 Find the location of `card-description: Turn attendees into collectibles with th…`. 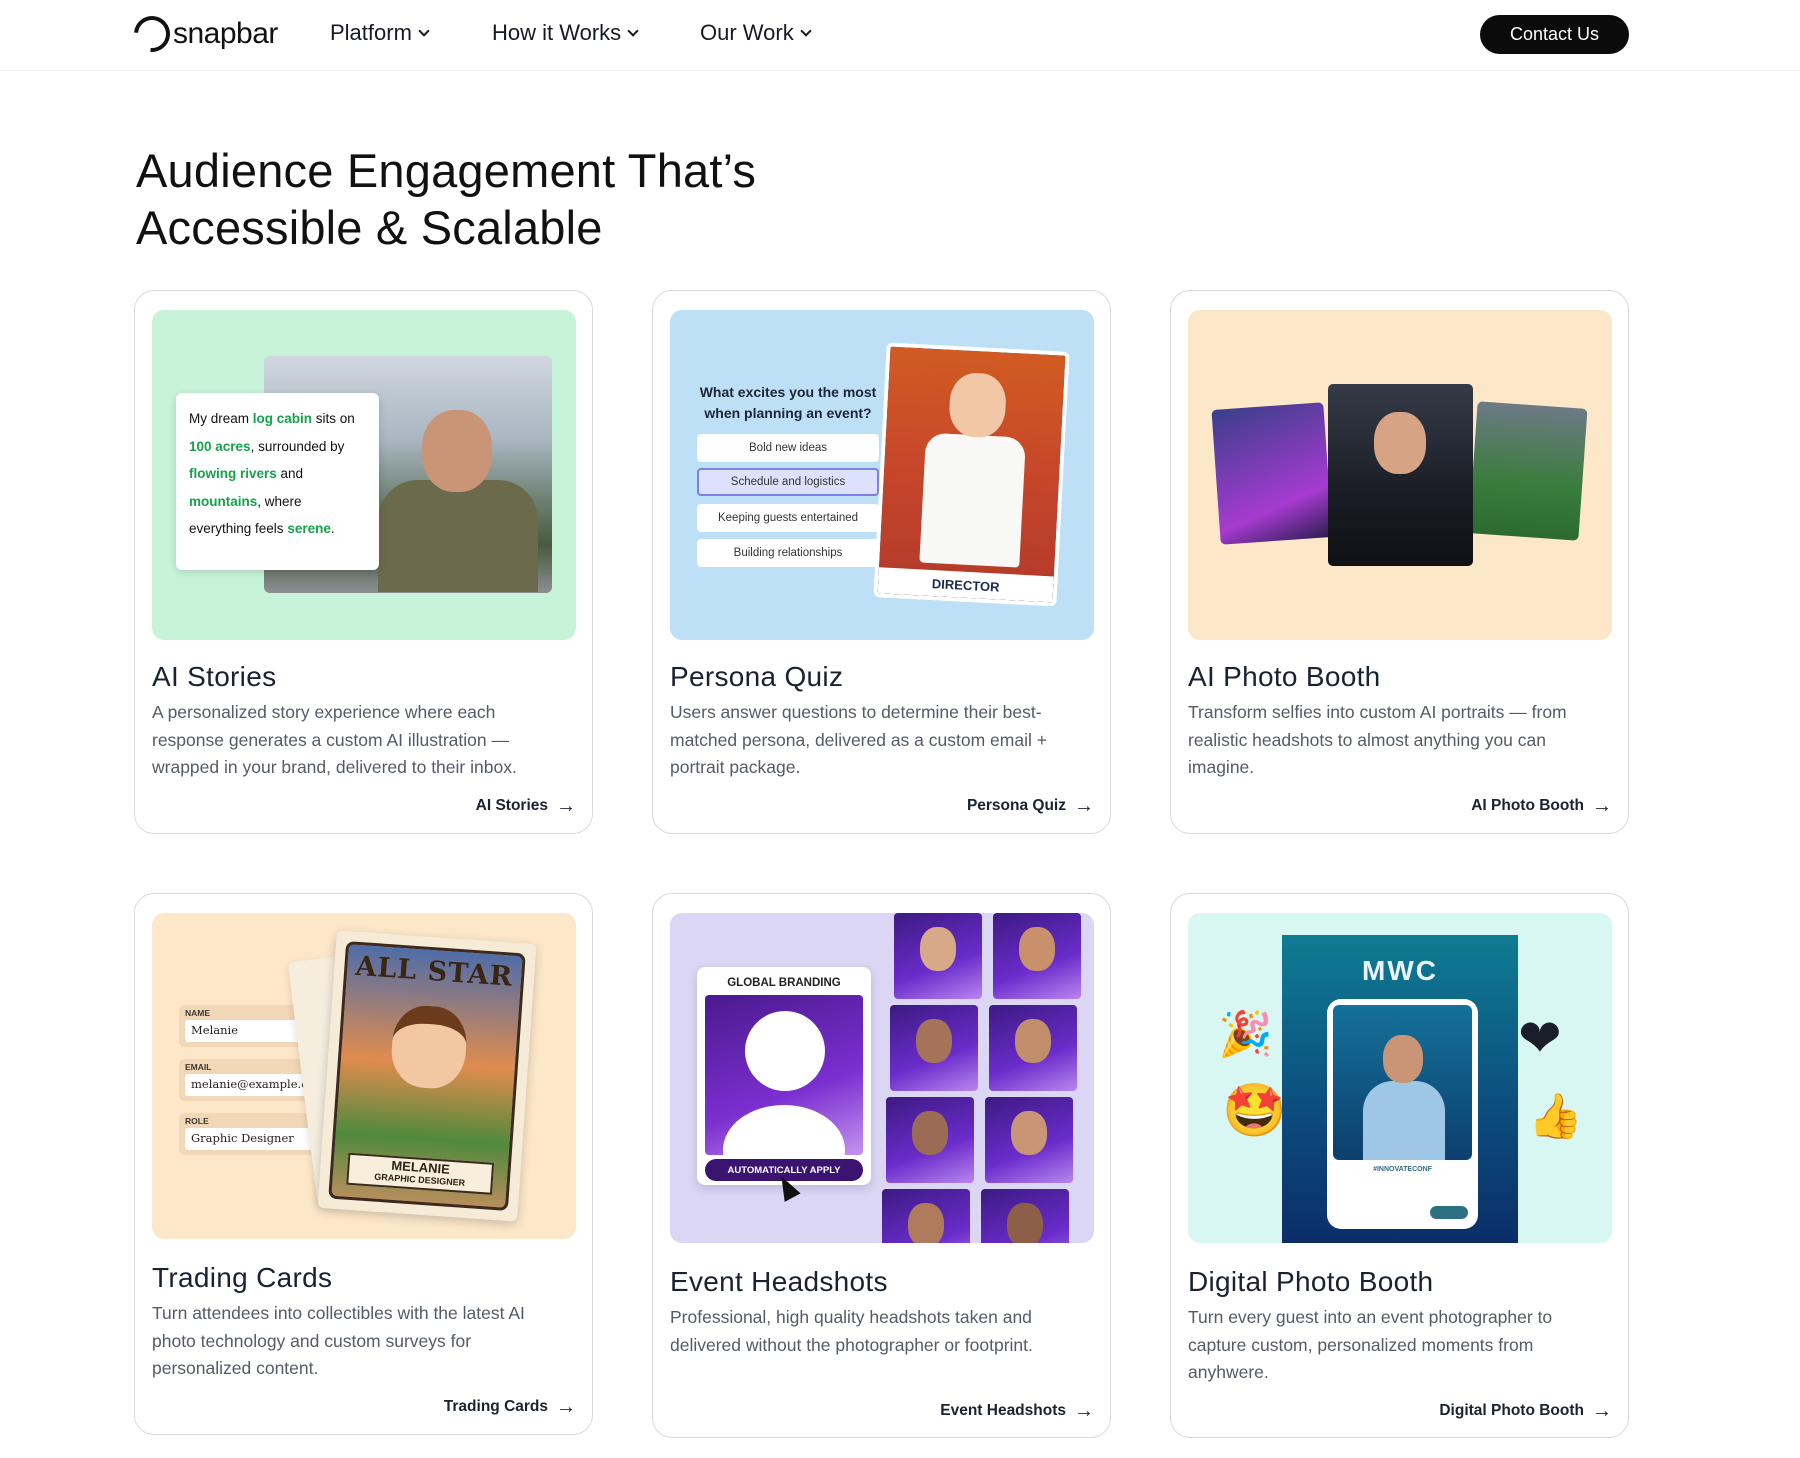

card-description: Turn attendees into collectibles with th… is located at coordinates (338, 1340).